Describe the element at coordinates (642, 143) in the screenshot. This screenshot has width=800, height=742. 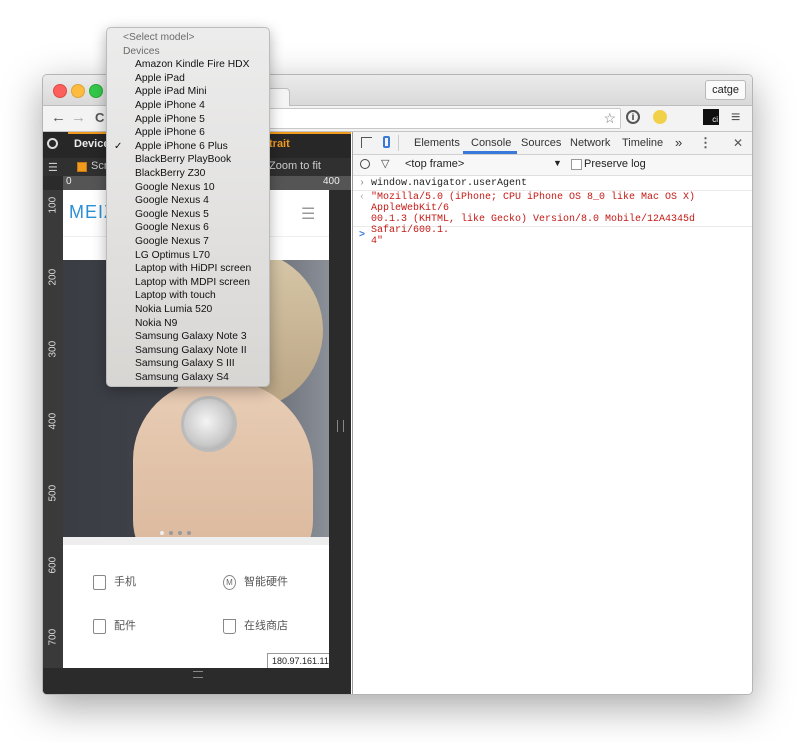
I see `tab-timeline: Timeline` at that location.